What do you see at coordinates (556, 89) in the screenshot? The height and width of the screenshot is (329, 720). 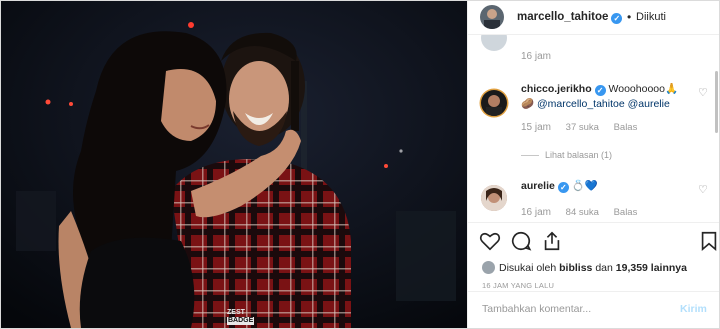 I see `comment-username: chicco.jerikho` at bounding box center [556, 89].